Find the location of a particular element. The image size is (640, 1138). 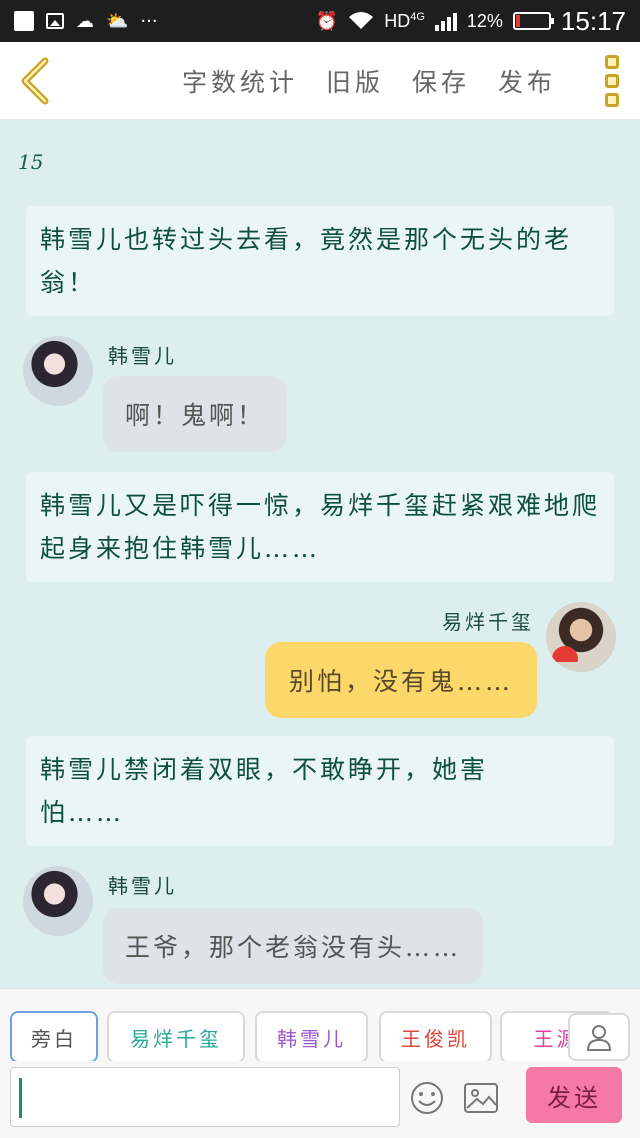

publish-button: 发布 is located at coordinates (527, 81).